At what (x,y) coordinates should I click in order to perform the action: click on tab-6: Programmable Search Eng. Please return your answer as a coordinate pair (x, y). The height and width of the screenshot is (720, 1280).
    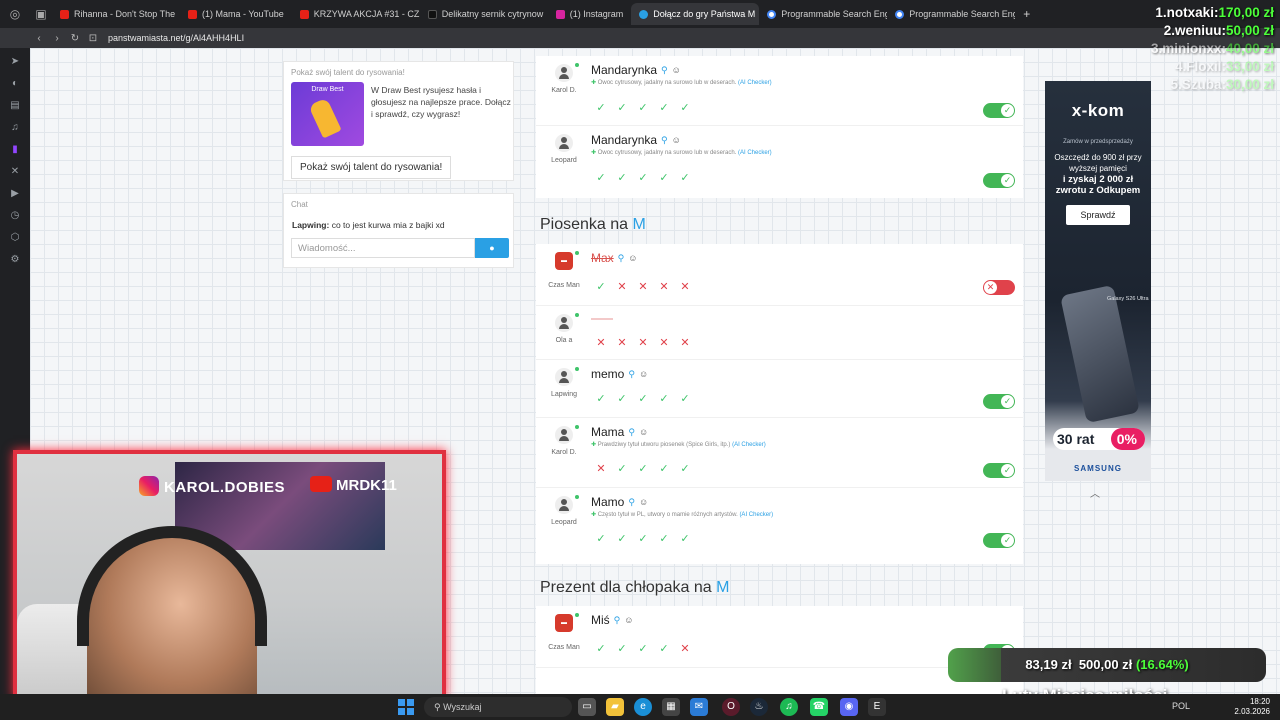
    Looking at the image, I should click on (823, 14).